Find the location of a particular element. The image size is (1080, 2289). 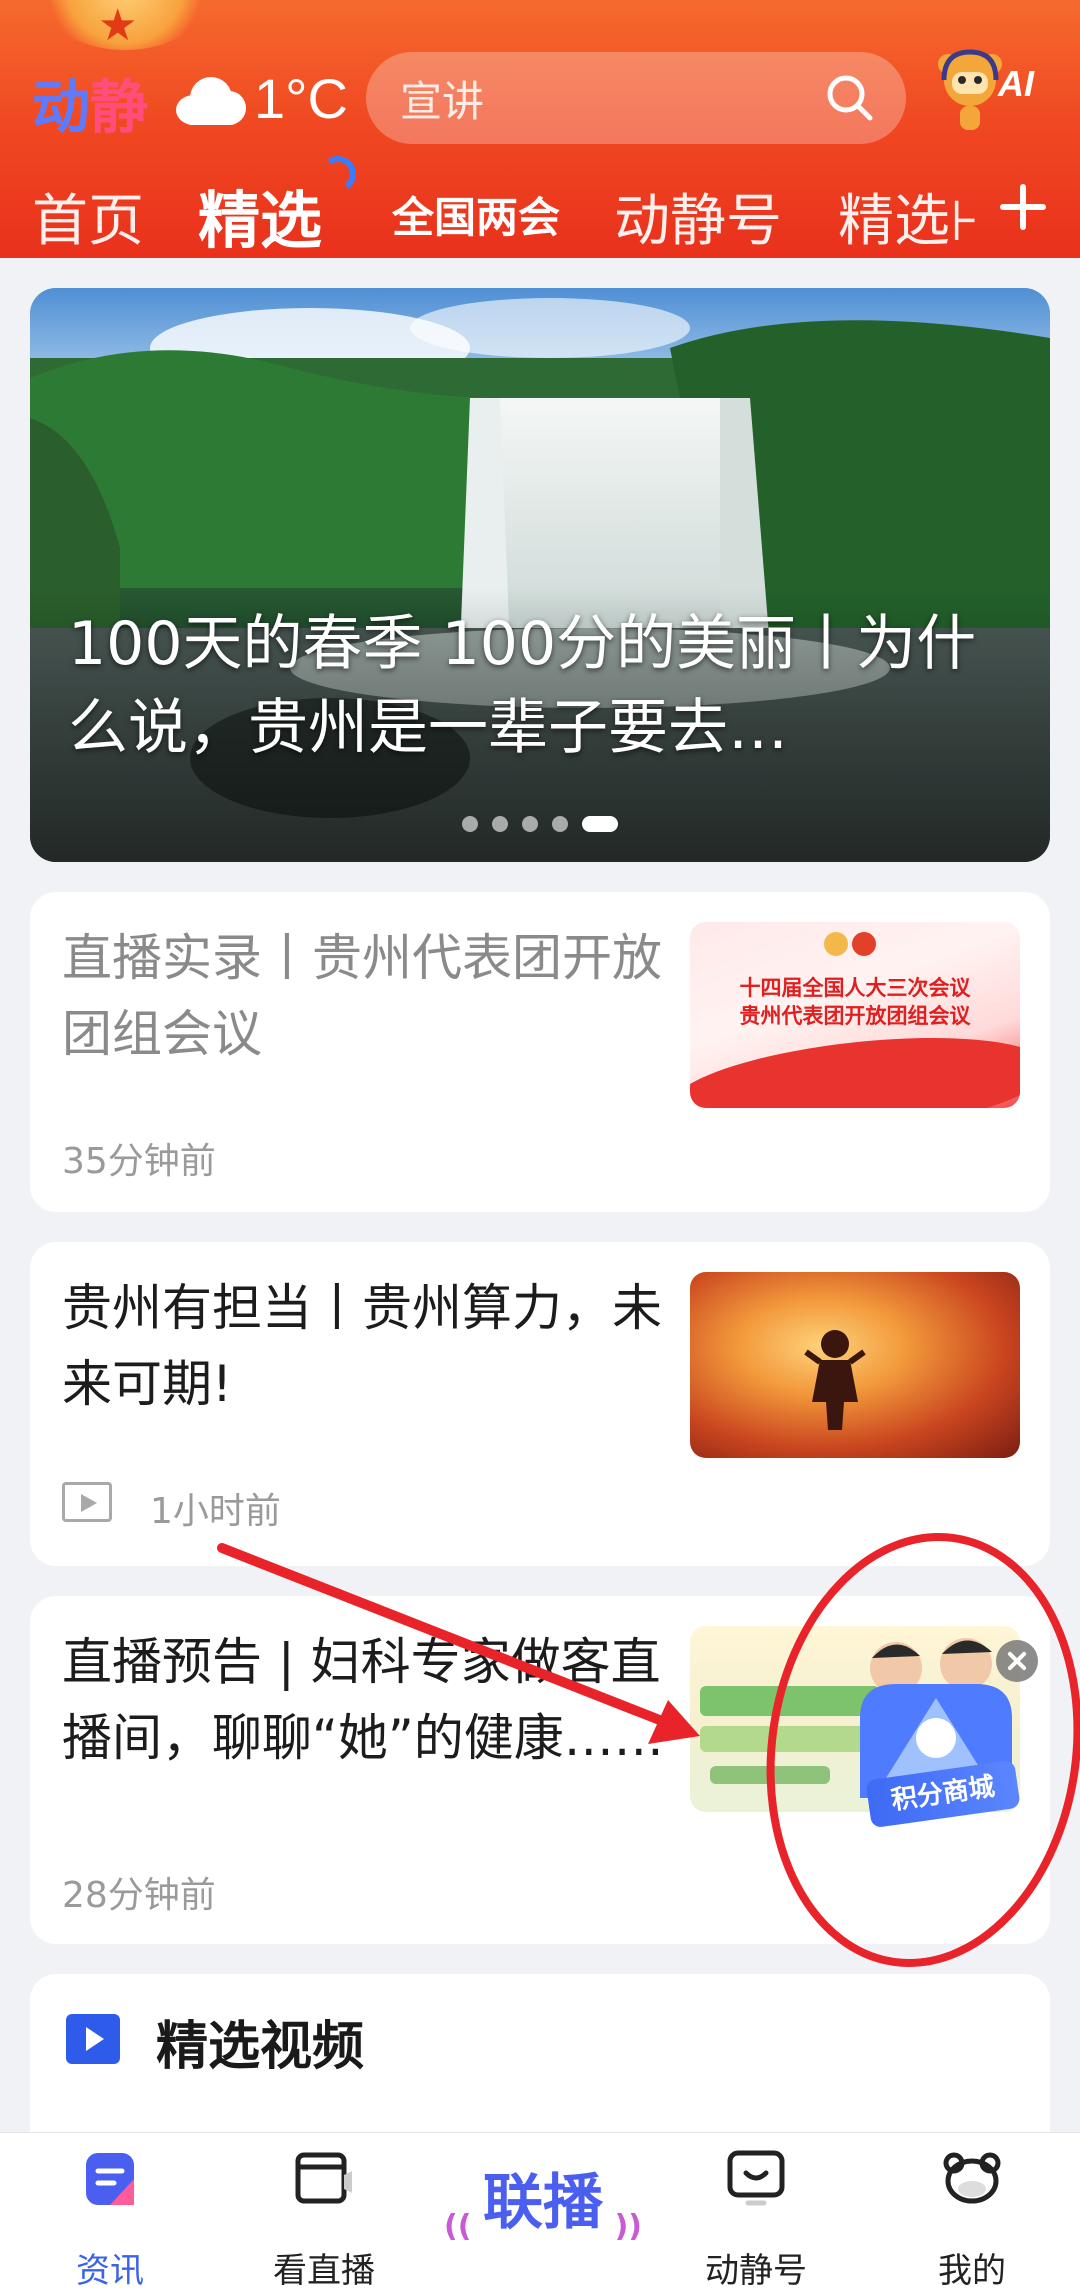

bottom-navigation: 资讯 看直播 ((联播)) 动静号 我的 is located at coordinates (540, 2210).